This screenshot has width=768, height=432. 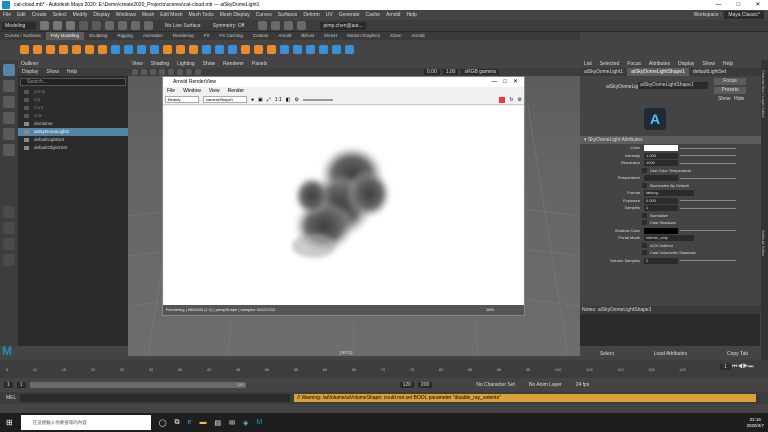 What do you see at coordinates (171, 15) in the screenshot?
I see `menu-item-edit-mesh: Edit Mesh` at bounding box center [171, 15].